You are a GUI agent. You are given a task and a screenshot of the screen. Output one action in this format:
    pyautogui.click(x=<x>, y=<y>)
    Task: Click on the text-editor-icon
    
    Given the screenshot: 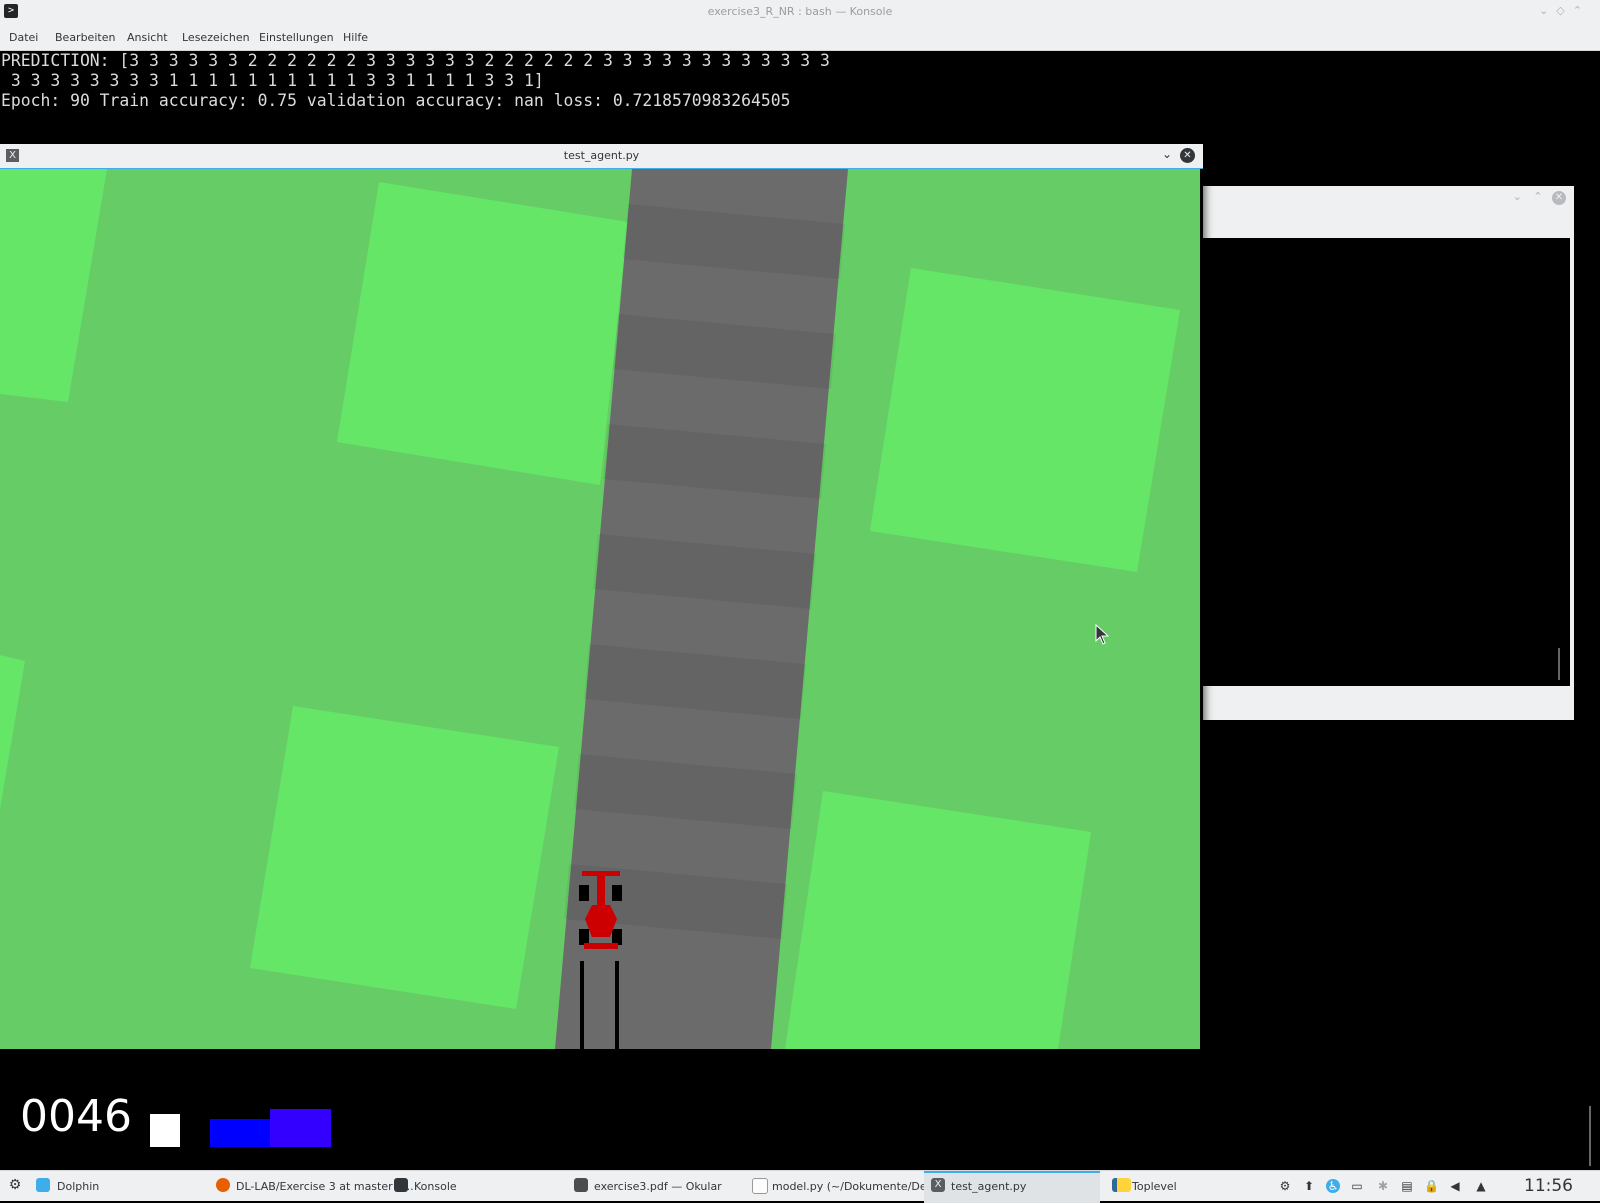 What is the action you would take?
    pyautogui.click(x=760, y=1186)
    